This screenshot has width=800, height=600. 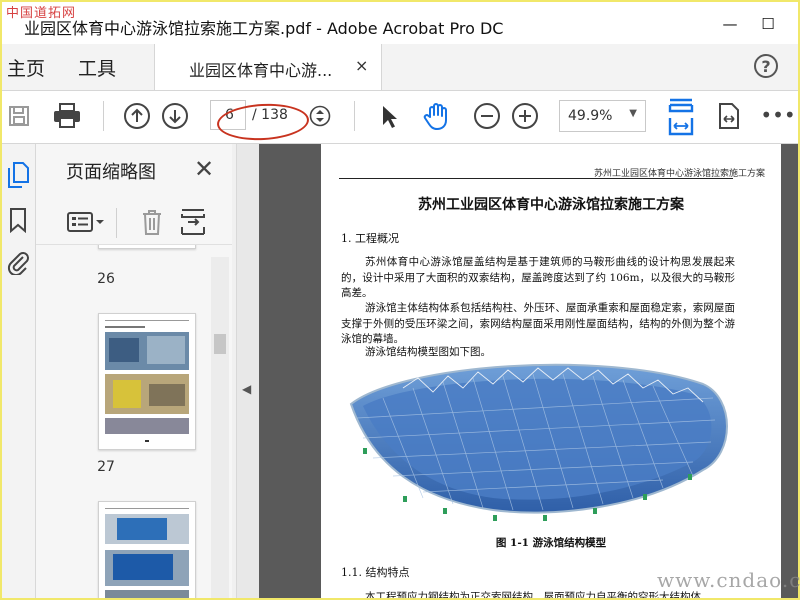 What do you see at coordinates (220, 344) in the screenshot?
I see `scrollbar-thumb` at bounding box center [220, 344].